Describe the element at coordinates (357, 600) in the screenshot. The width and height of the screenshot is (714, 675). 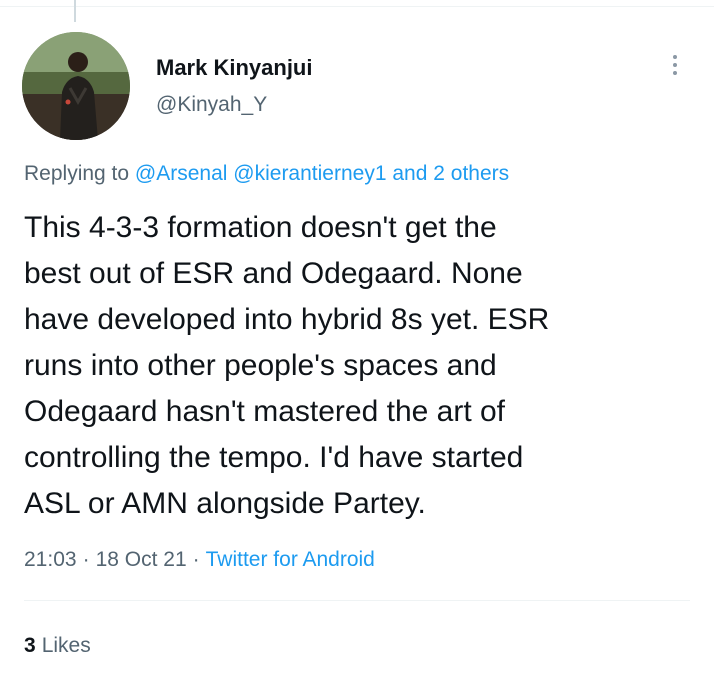
I see `stats-divider` at that location.